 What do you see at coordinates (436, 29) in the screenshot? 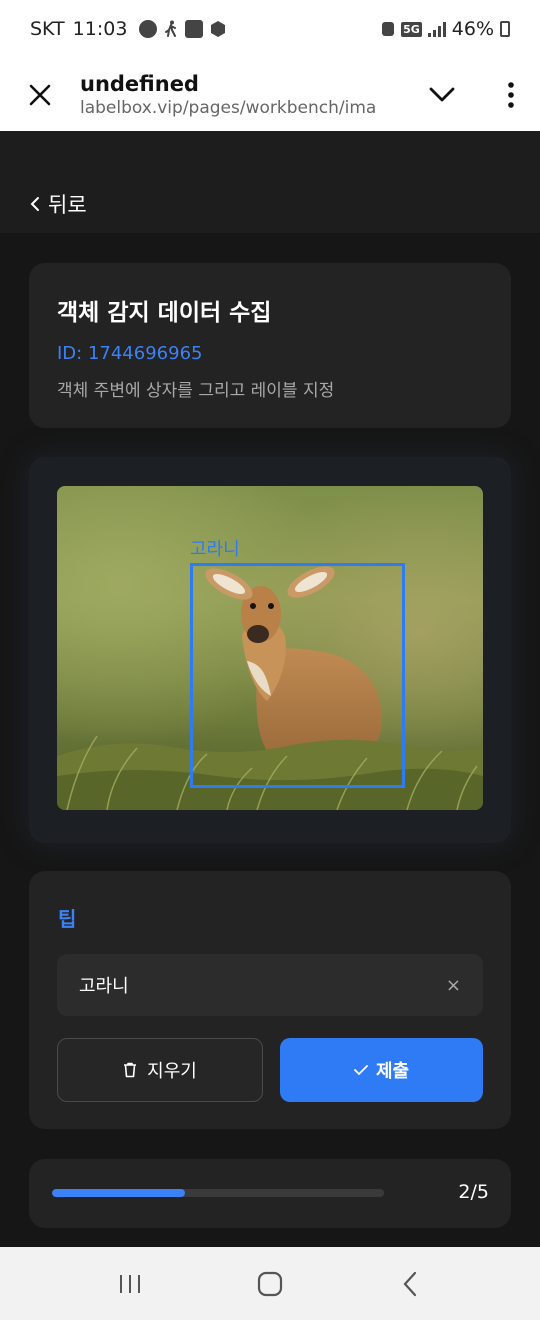
I see `signal-icon` at bounding box center [436, 29].